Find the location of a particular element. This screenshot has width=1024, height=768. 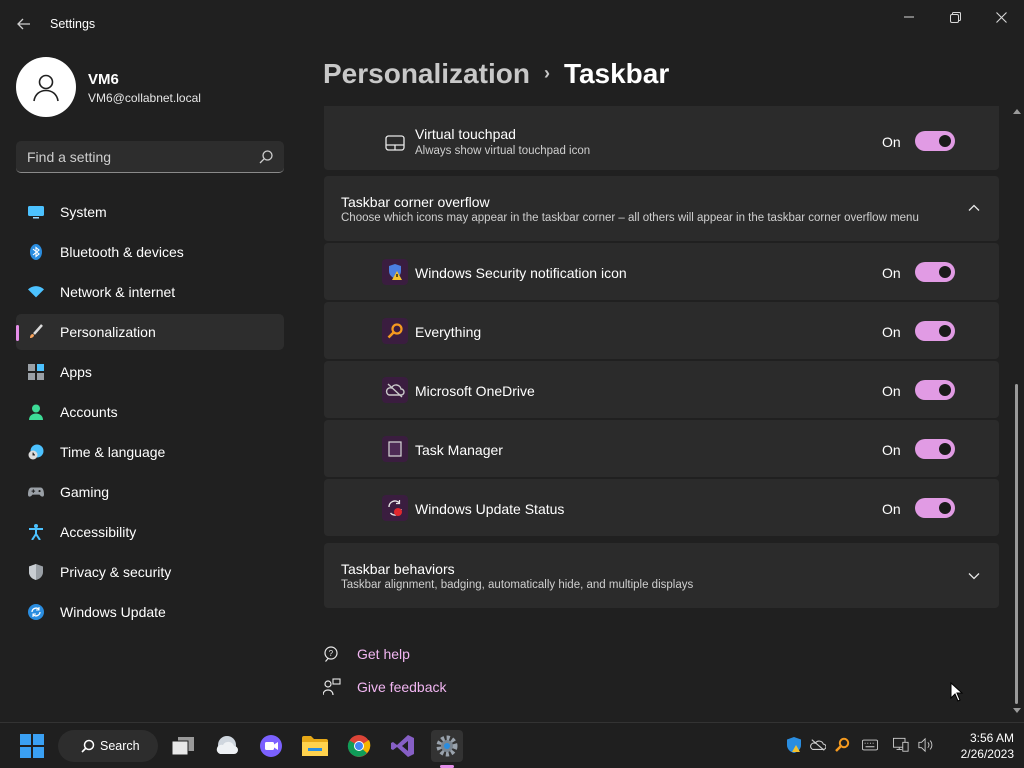

visual-studio-icon is located at coordinates (402, 746).